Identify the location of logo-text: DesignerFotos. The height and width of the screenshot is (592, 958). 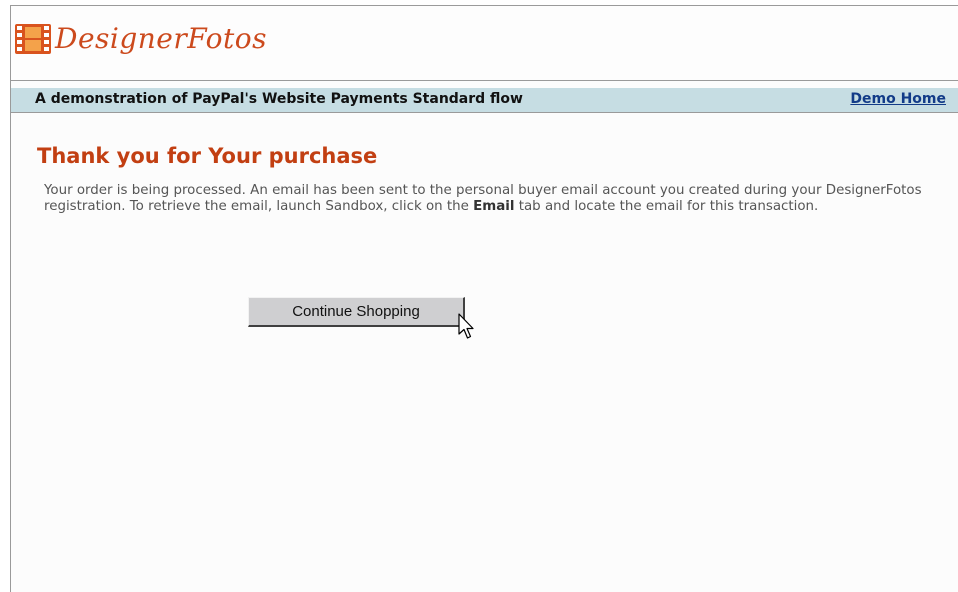
(161, 38).